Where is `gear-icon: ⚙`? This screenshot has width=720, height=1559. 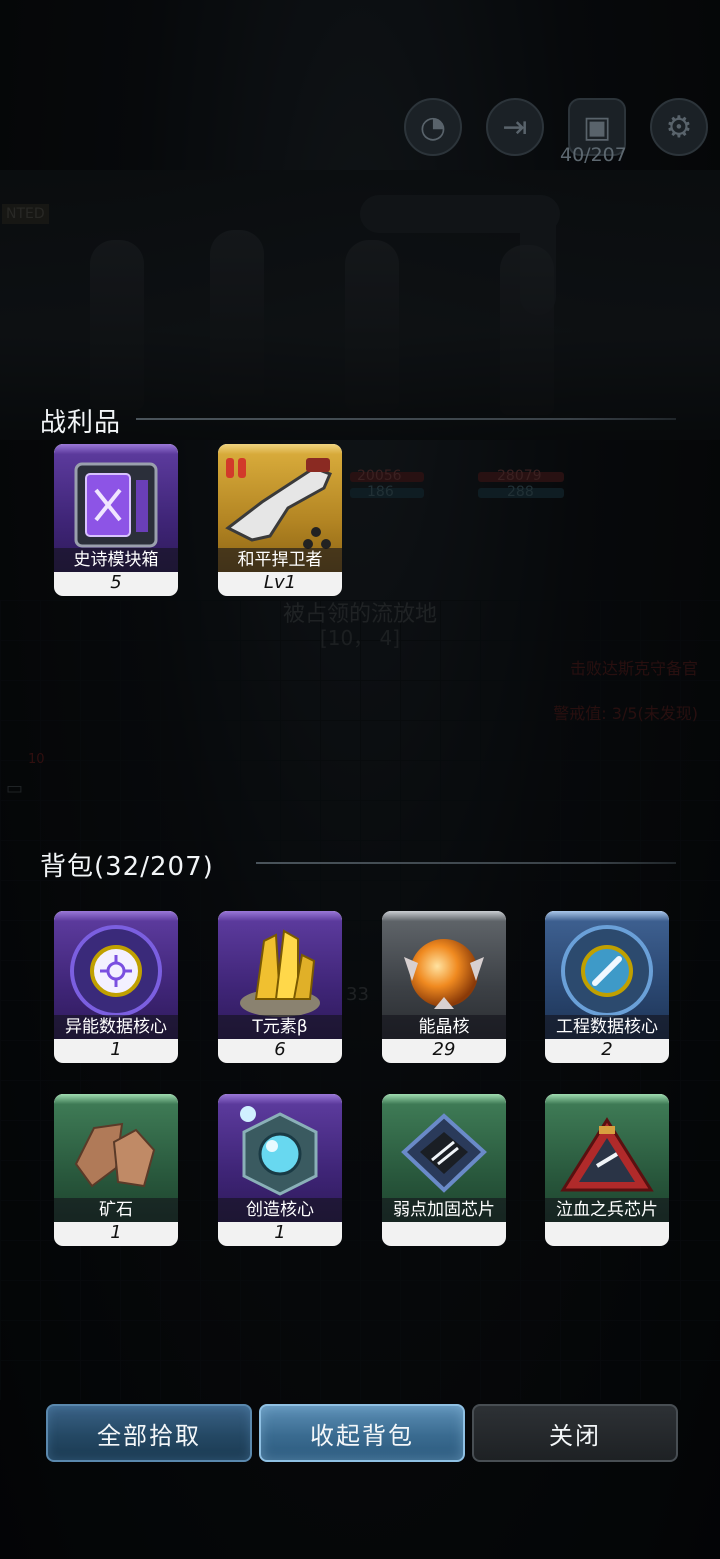 gear-icon: ⚙ is located at coordinates (679, 127).